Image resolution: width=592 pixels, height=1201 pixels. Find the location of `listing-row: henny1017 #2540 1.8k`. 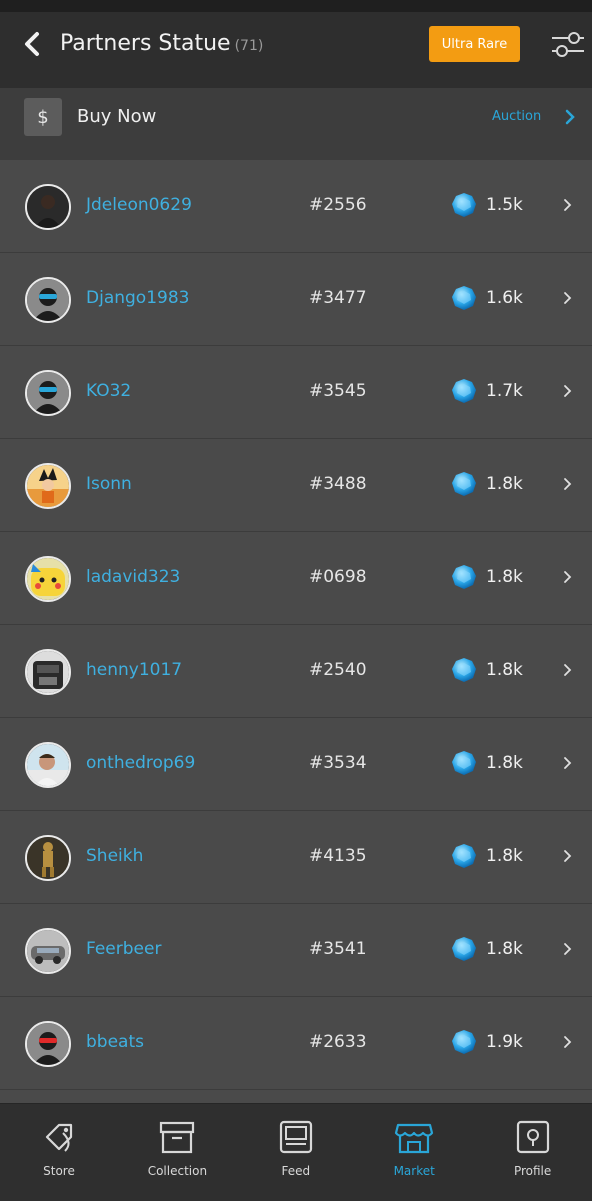

listing-row: henny1017 #2540 1.8k is located at coordinates (296, 671).